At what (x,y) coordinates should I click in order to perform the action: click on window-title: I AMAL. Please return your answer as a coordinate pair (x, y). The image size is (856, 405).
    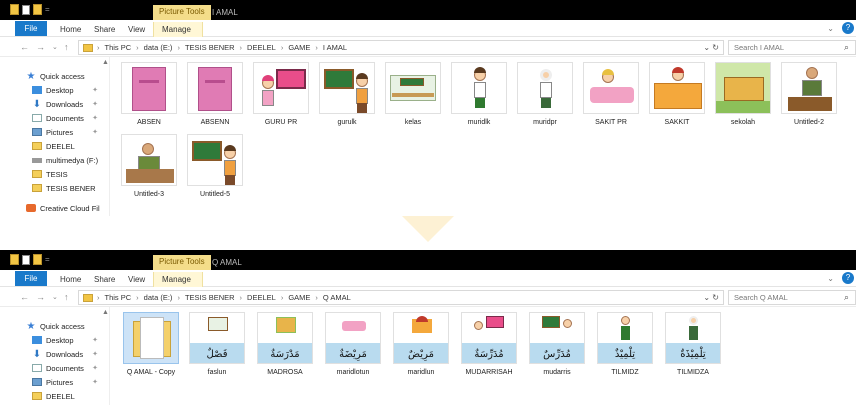
    Looking at the image, I should click on (225, 12).